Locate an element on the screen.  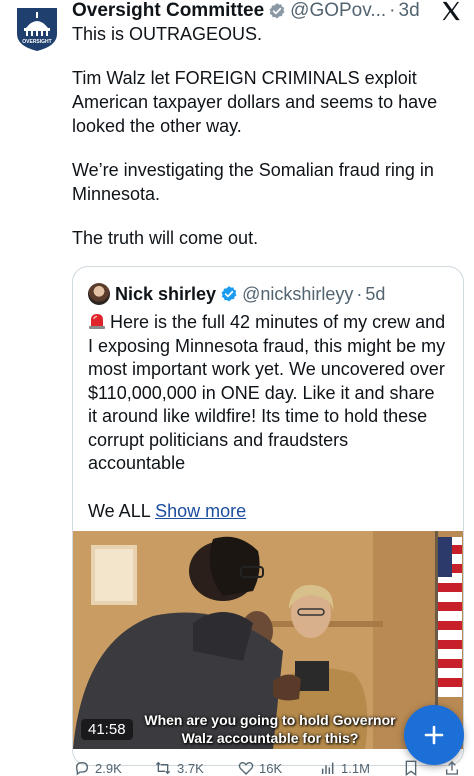
show-more-link: Show more is located at coordinates (200, 511).